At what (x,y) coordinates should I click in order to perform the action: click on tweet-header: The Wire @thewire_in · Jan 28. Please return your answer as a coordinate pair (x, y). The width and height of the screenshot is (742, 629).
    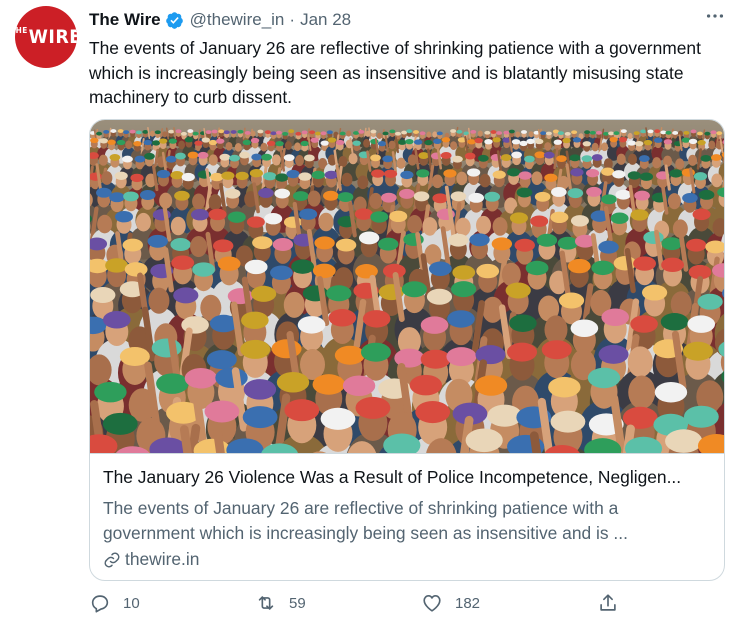
    Looking at the image, I should click on (405, 20).